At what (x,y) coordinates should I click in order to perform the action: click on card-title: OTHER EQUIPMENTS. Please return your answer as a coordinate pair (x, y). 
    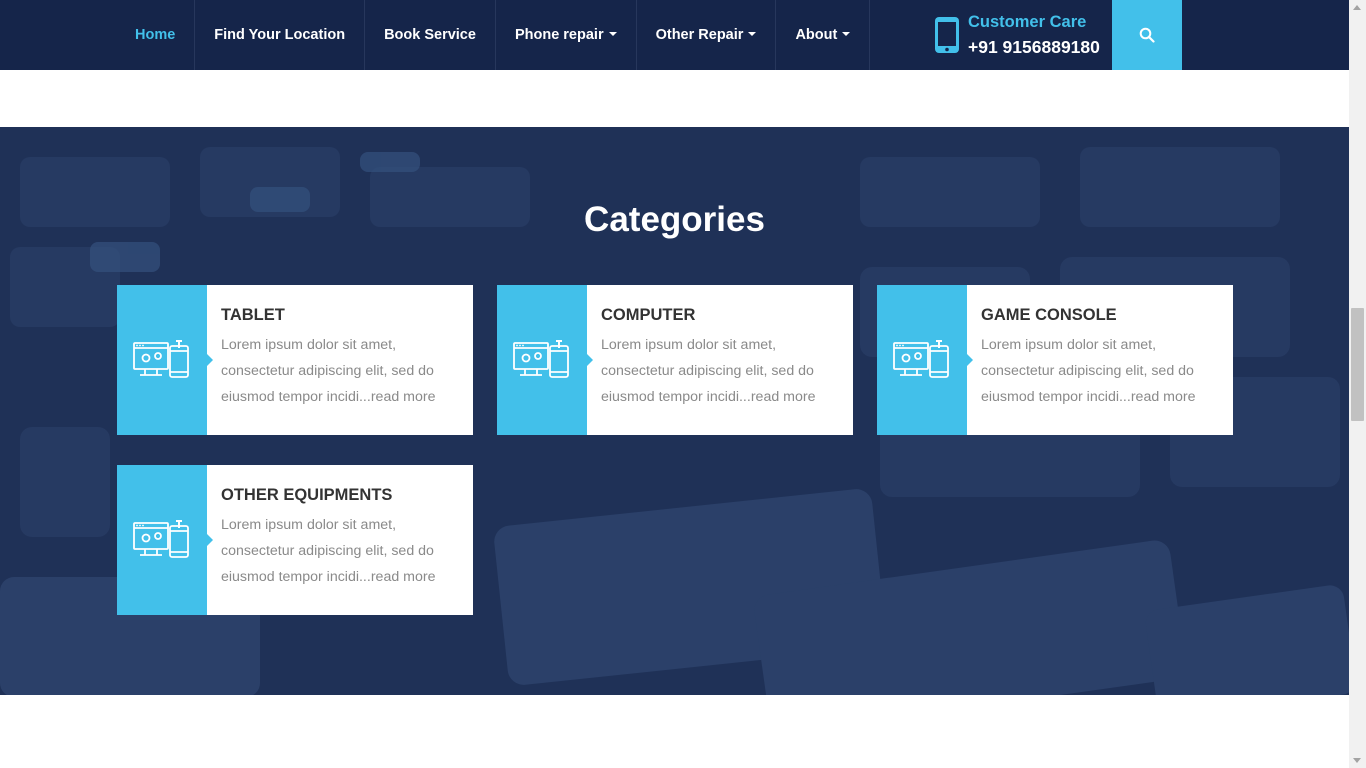
    Looking at the image, I should click on (307, 495).